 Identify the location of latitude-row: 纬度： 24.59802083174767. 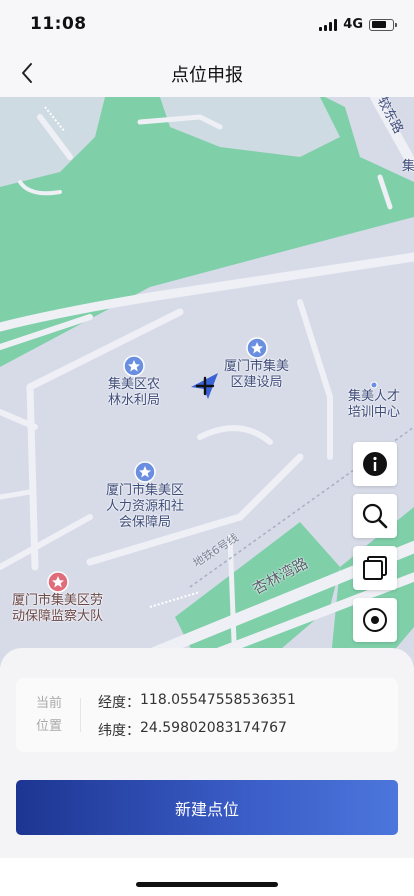
(192, 730).